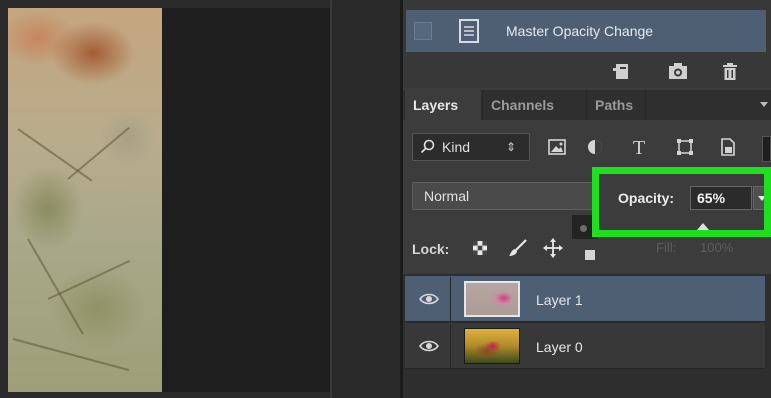 This screenshot has height=398, width=771. Describe the element at coordinates (553, 248) in the screenshot. I see `move-icon` at that location.